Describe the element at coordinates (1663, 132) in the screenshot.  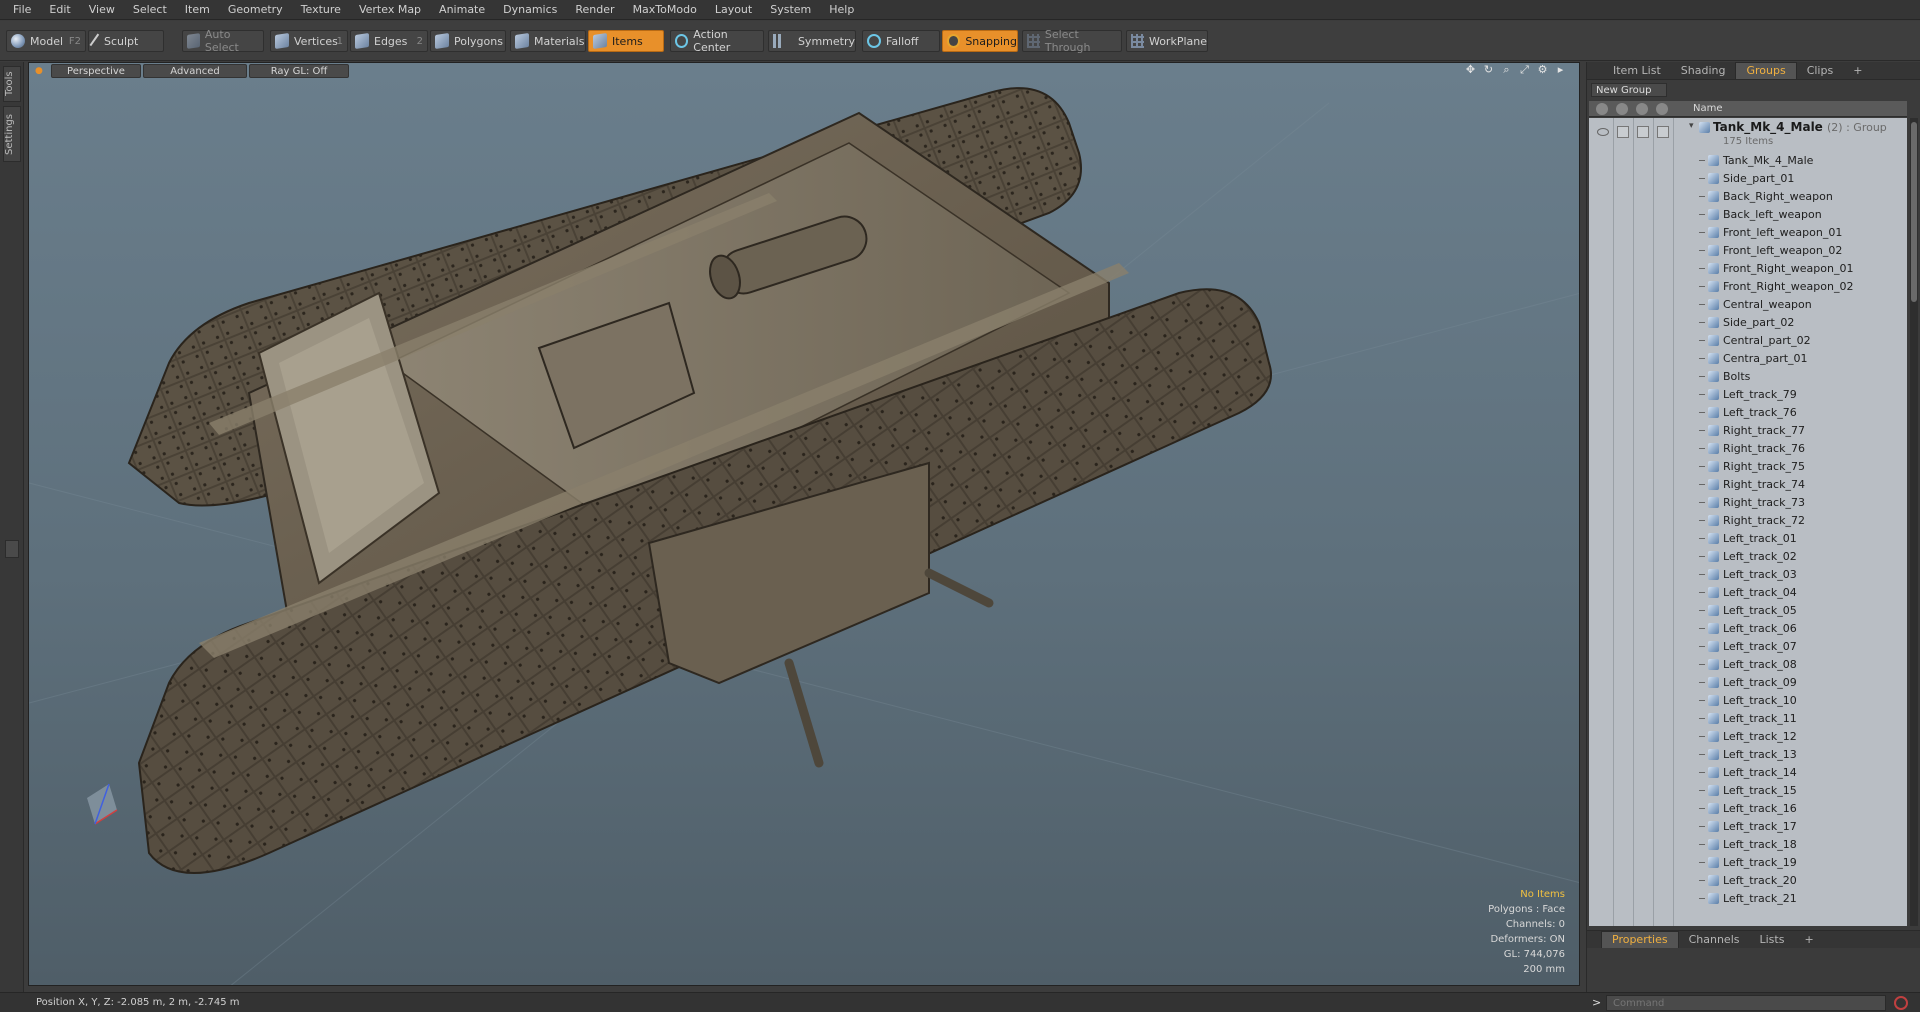
I see `select-toggle` at that location.